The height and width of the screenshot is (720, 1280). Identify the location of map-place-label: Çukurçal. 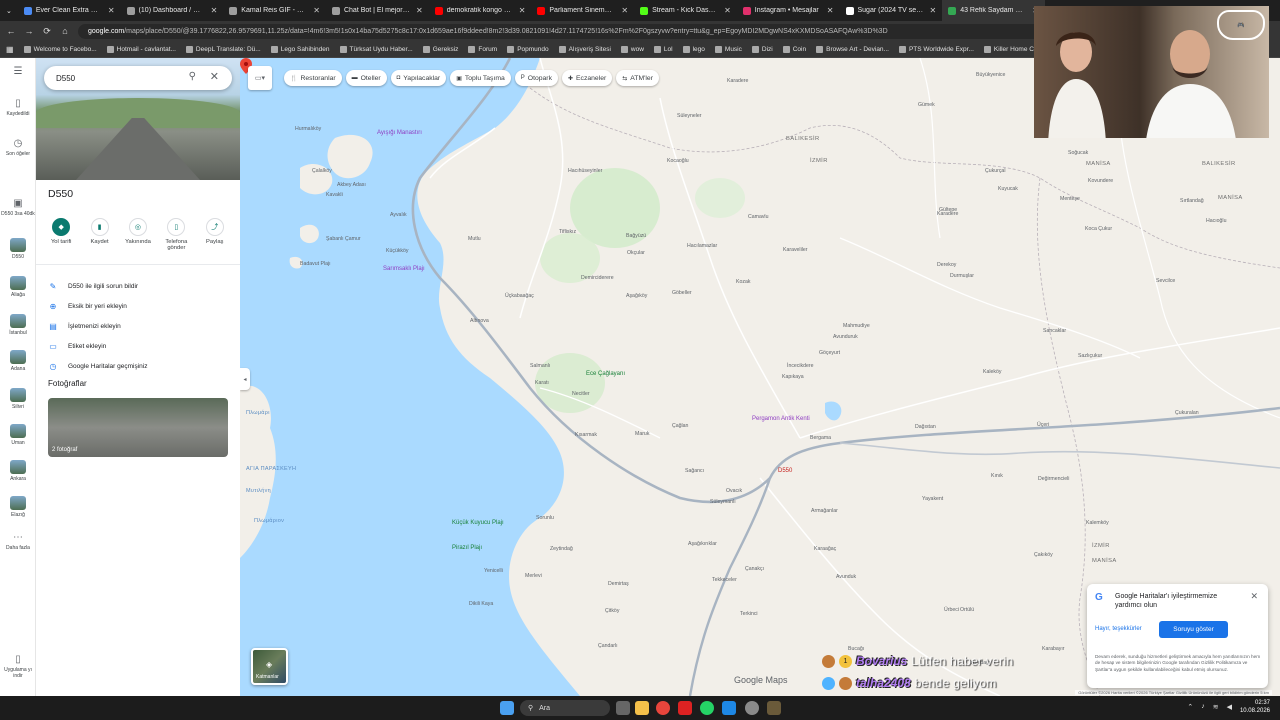
(995, 171).